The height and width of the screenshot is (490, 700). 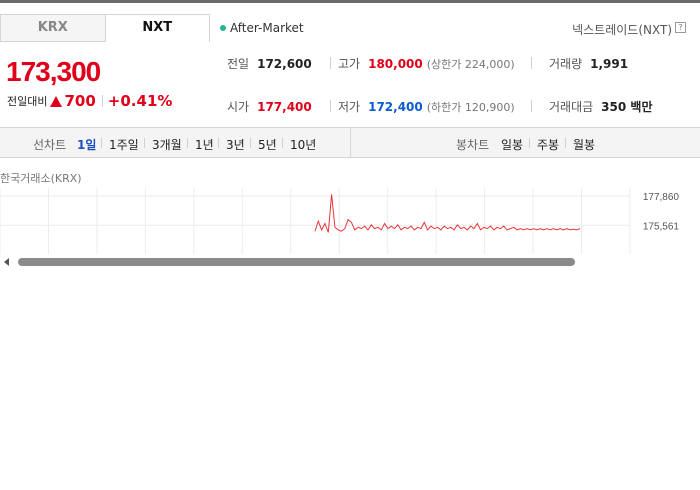 What do you see at coordinates (86, 144) in the screenshot?
I see `period-1d: 1일` at bounding box center [86, 144].